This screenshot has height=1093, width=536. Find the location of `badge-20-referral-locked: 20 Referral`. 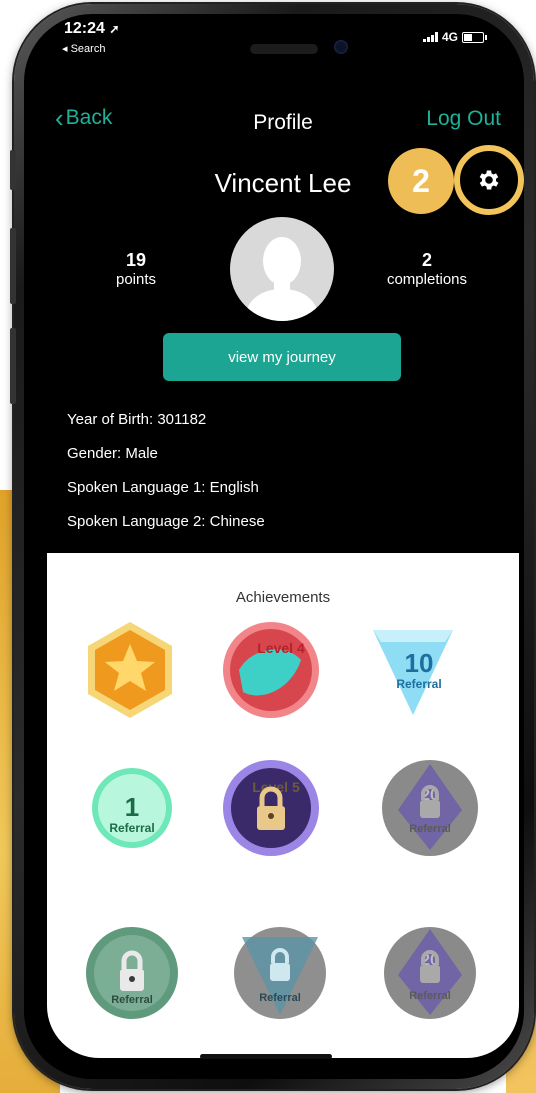

badge-20-referral-locked: 20 Referral is located at coordinates (430, 808).